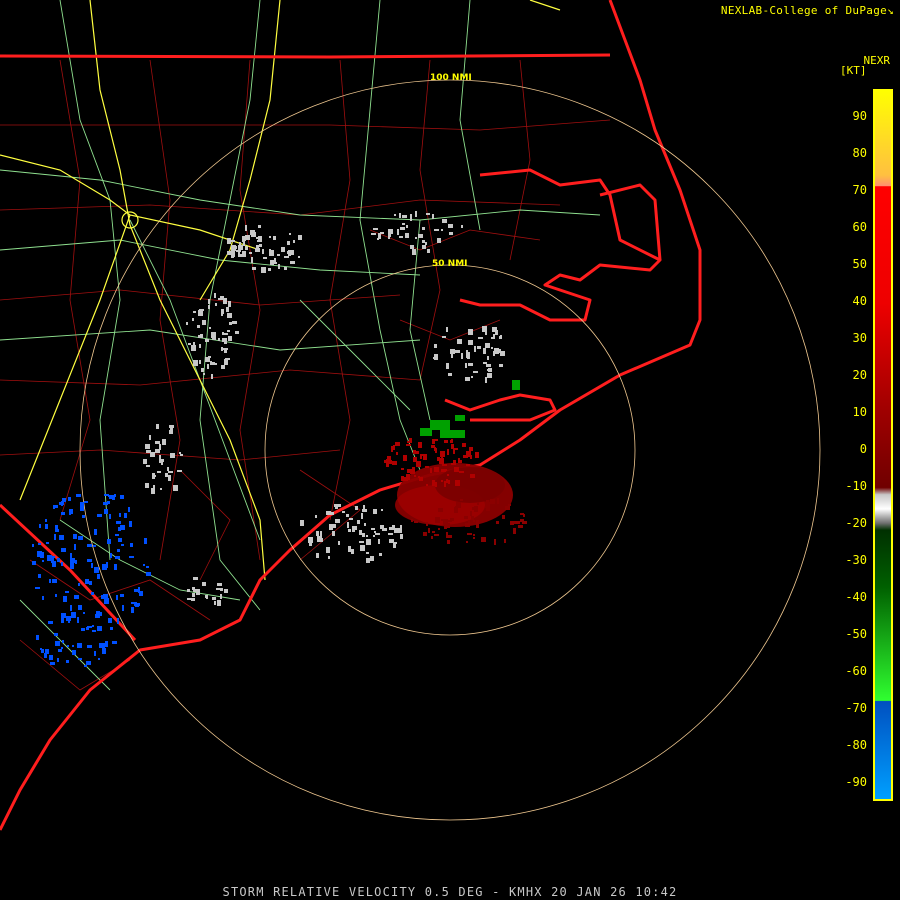 This screenshot has width=900, height=900. I want to click on credit-label: NEXLAB-College of DuPage↘, so click(807, 10).